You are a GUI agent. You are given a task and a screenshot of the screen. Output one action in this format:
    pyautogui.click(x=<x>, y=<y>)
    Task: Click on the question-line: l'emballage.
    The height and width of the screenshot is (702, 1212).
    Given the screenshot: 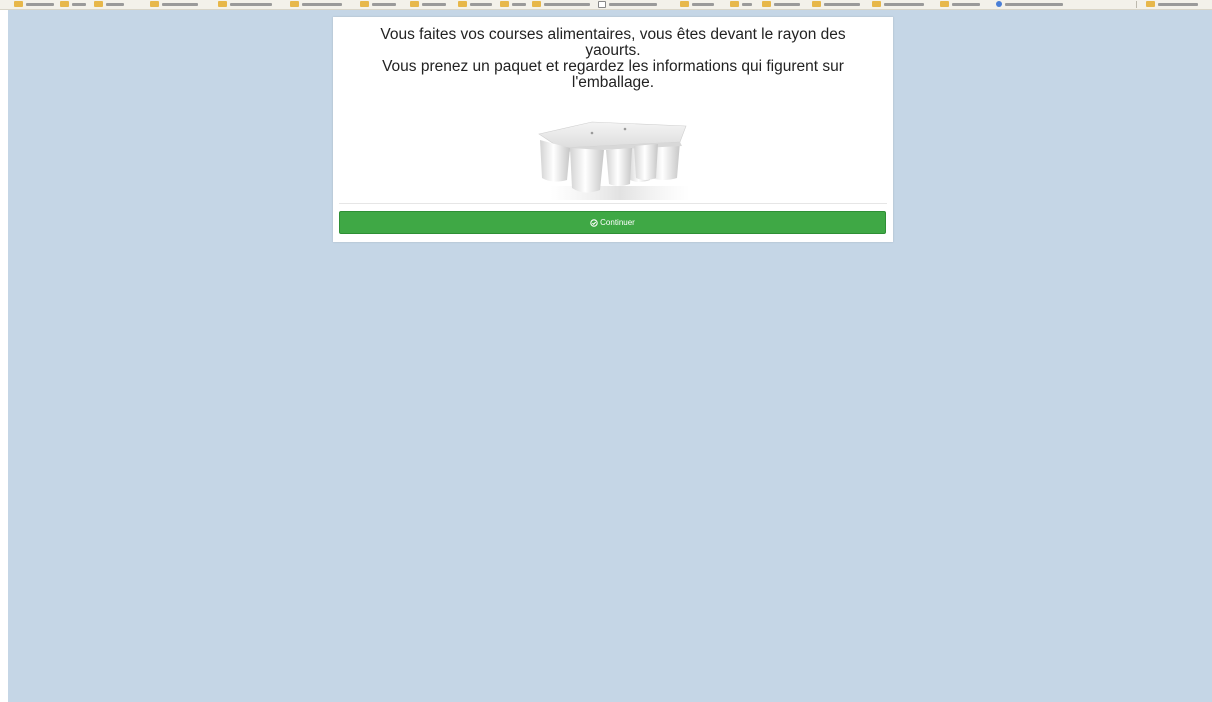 What is the action you would take?
    pyautogui.click(x=613, y=82)
    